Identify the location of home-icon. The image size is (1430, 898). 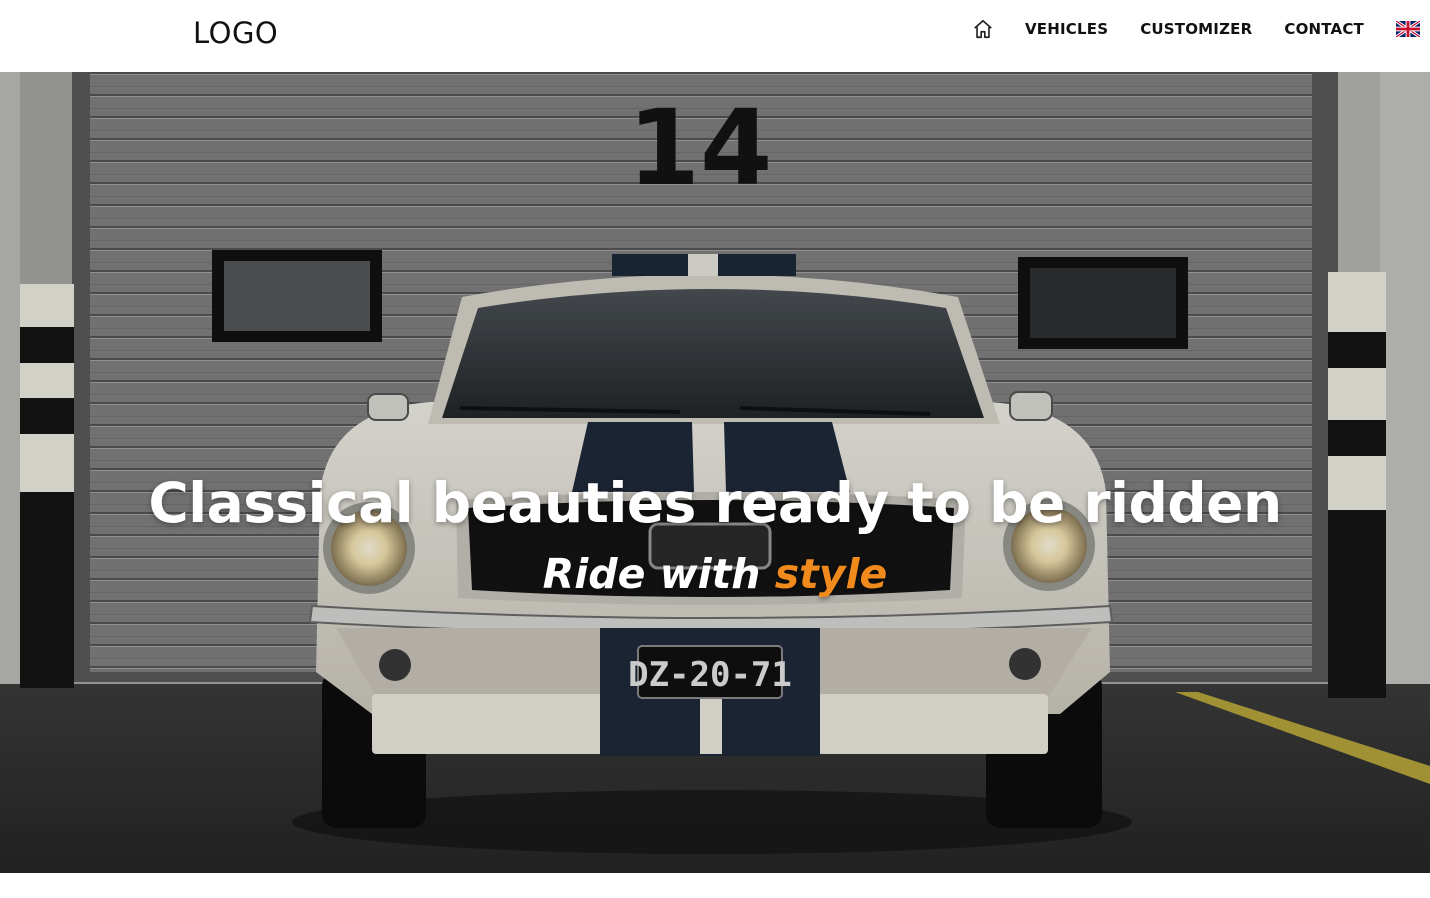
(983, 29).